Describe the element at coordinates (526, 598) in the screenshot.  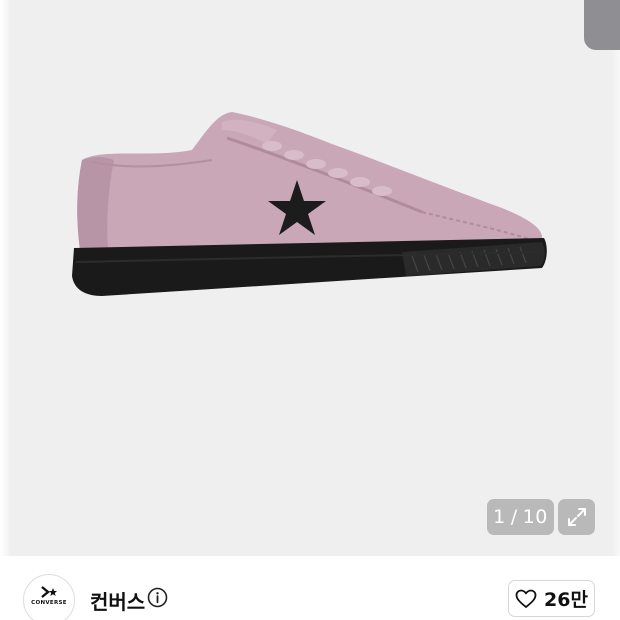
I see `heart-outline-icon` at that location.